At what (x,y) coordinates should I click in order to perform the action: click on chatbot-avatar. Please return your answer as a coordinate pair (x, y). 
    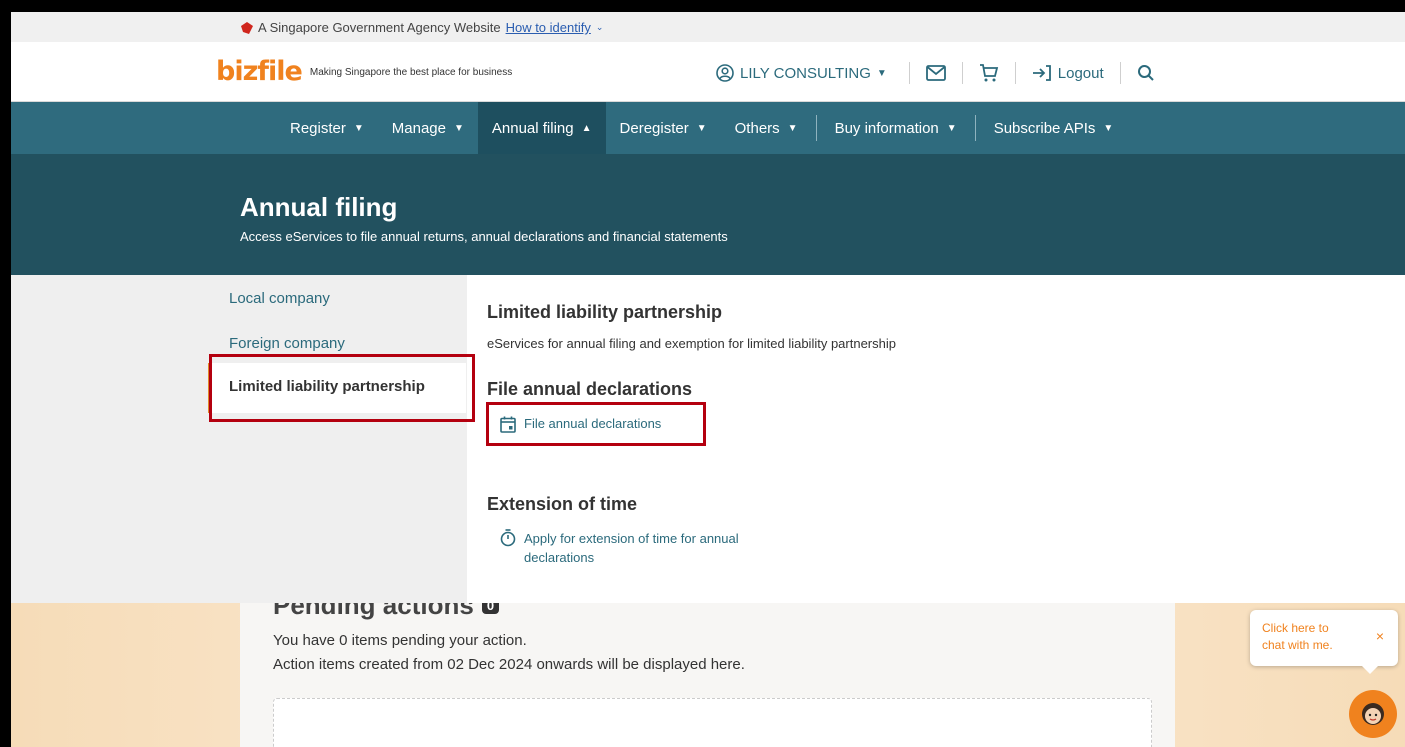
    Looking at the image, I should click on (1373, 714).